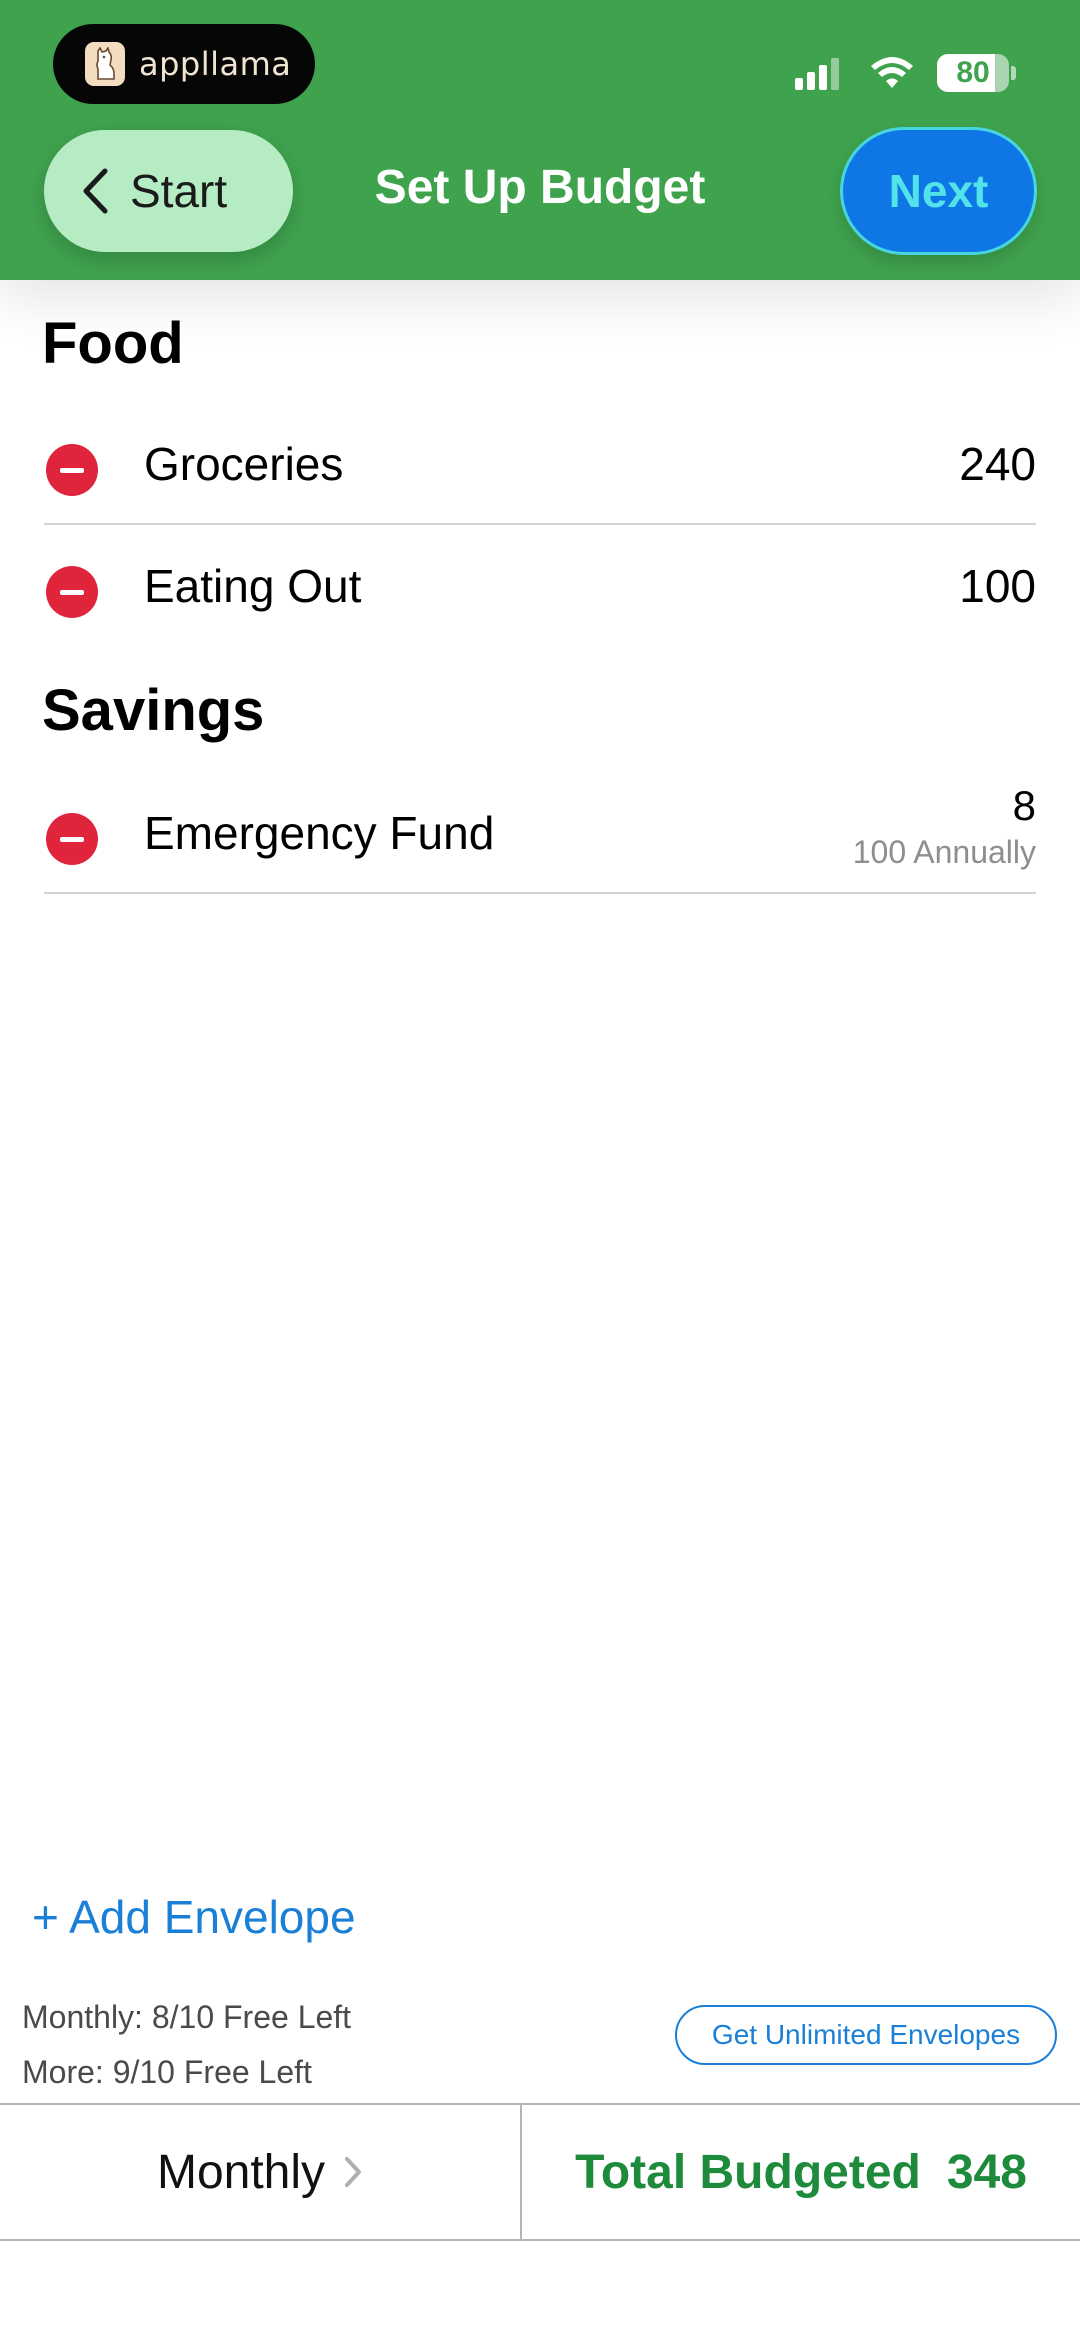 The height and width of the screenshot is (2336, 1080). Describe the element at coordinates (540, 140) in the screenshot. I see `header-bar: appllama 80 Start Set Up Budget Next` at that location.